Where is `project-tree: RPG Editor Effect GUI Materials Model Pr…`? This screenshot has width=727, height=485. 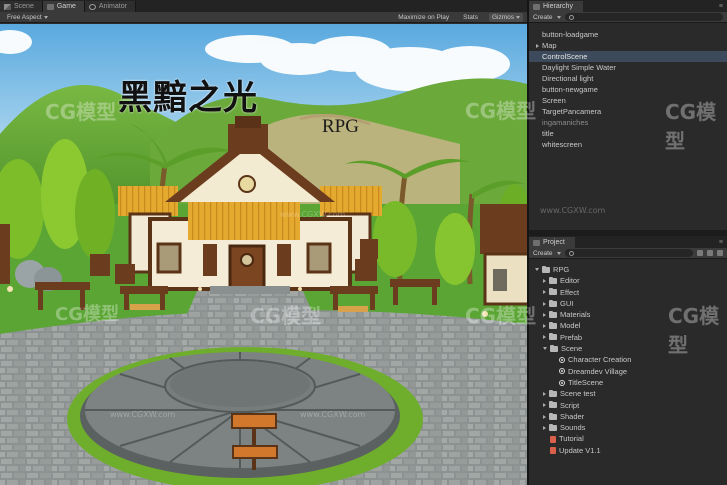 project-tree: RPG Editor Effect GUI Materials Model Pr… is located at coordinates (628, 371).